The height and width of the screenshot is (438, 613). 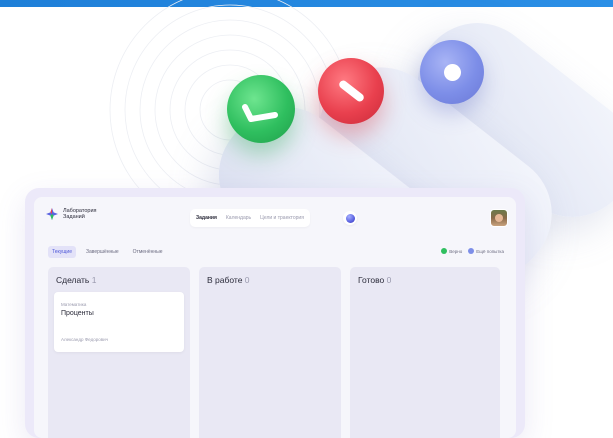 What do you see at coordinates (62, 252) in the screenshot?
I see `tab-current: Текущие` at bounding box center [62, 252].